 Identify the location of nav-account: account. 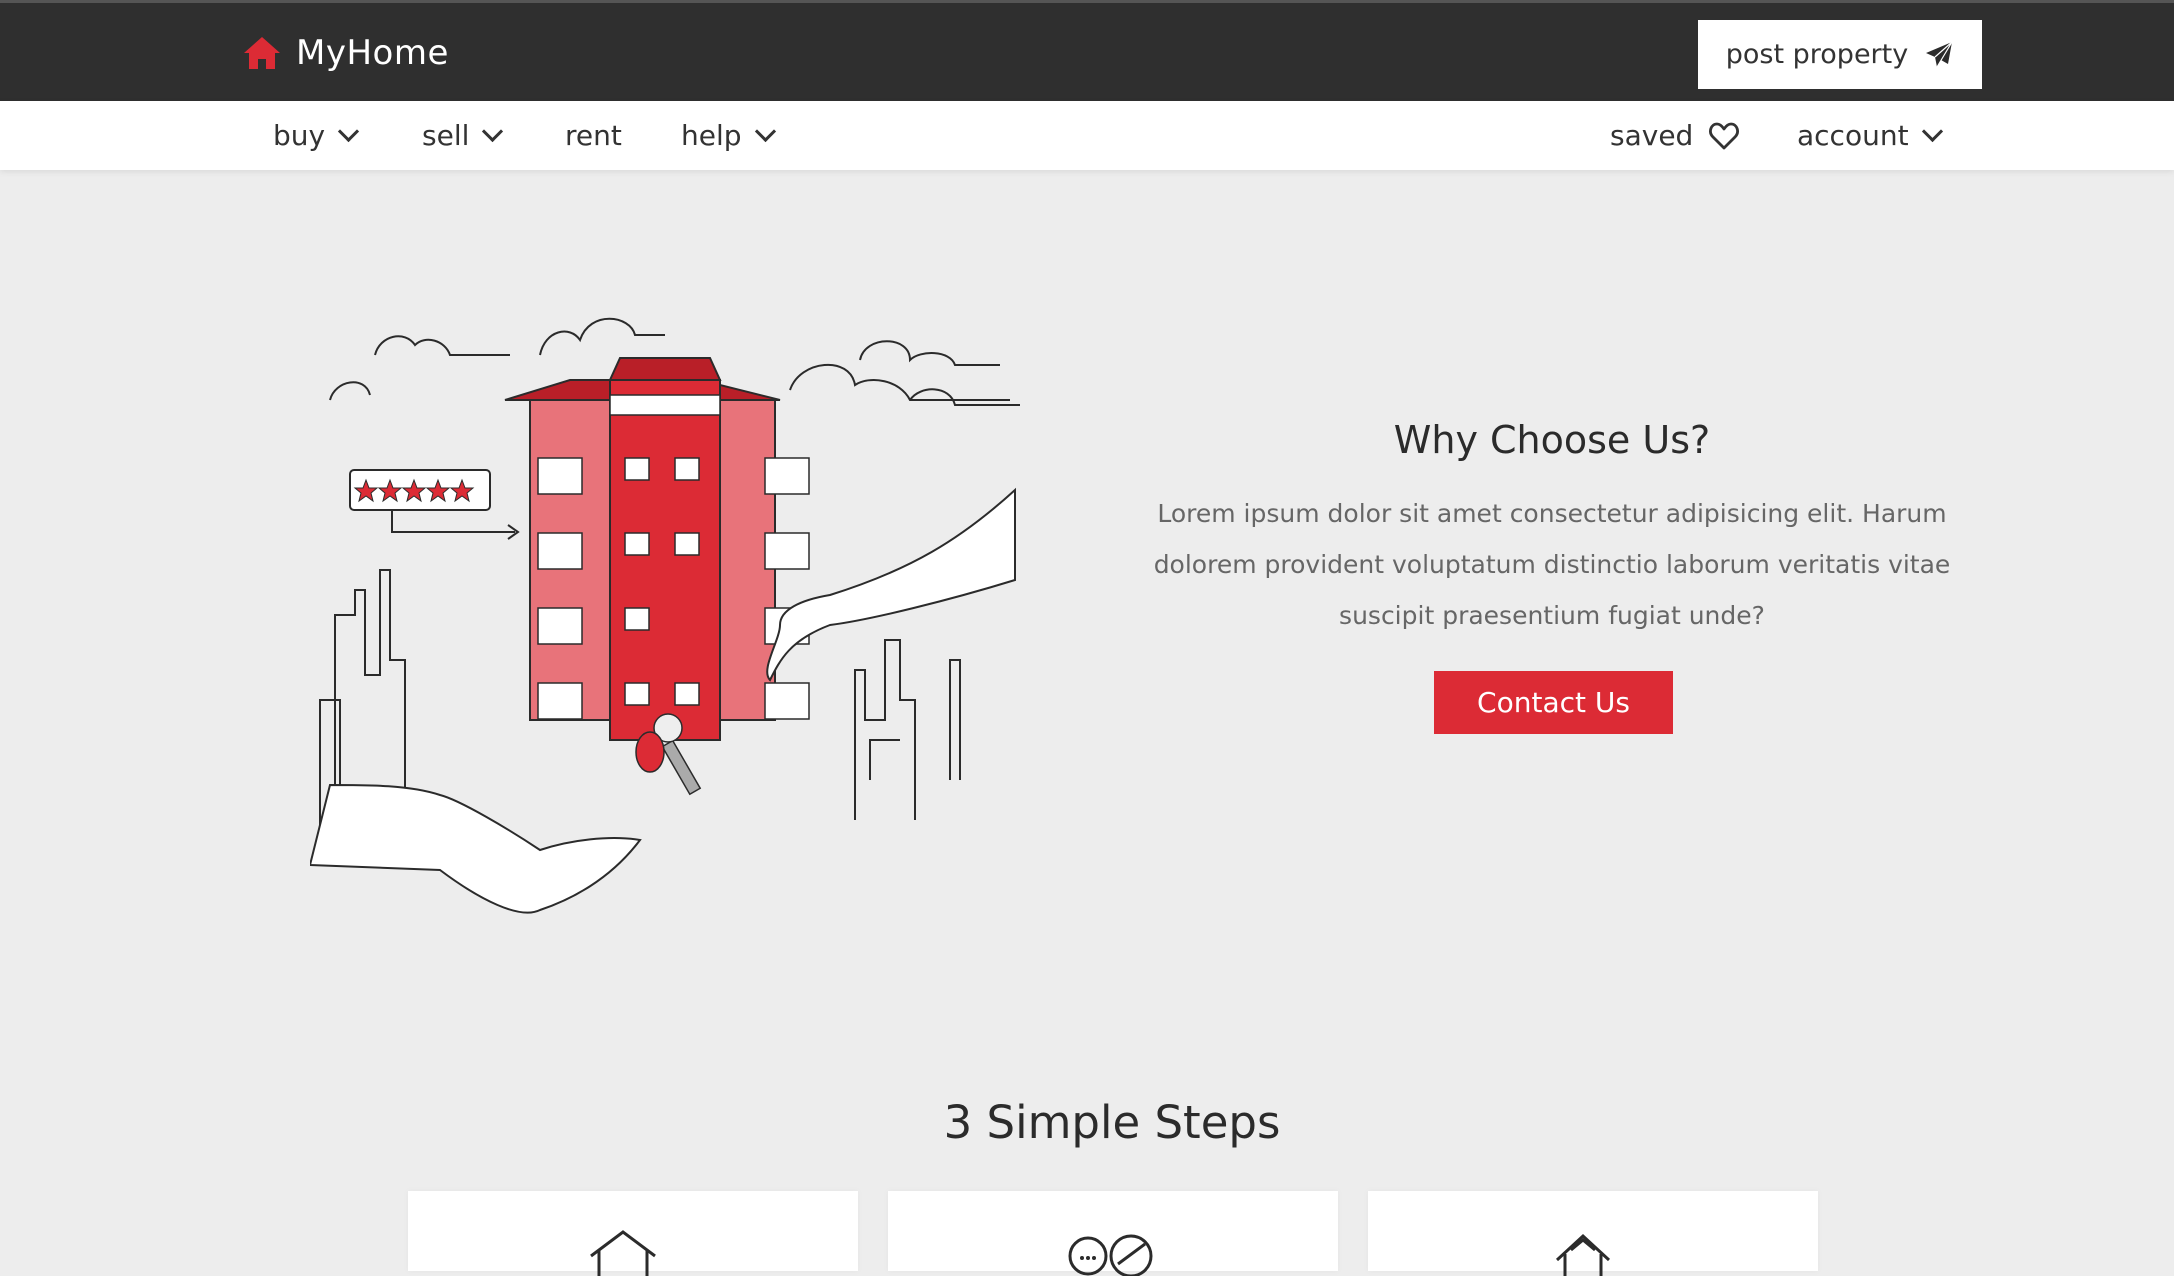
(1870, 135).